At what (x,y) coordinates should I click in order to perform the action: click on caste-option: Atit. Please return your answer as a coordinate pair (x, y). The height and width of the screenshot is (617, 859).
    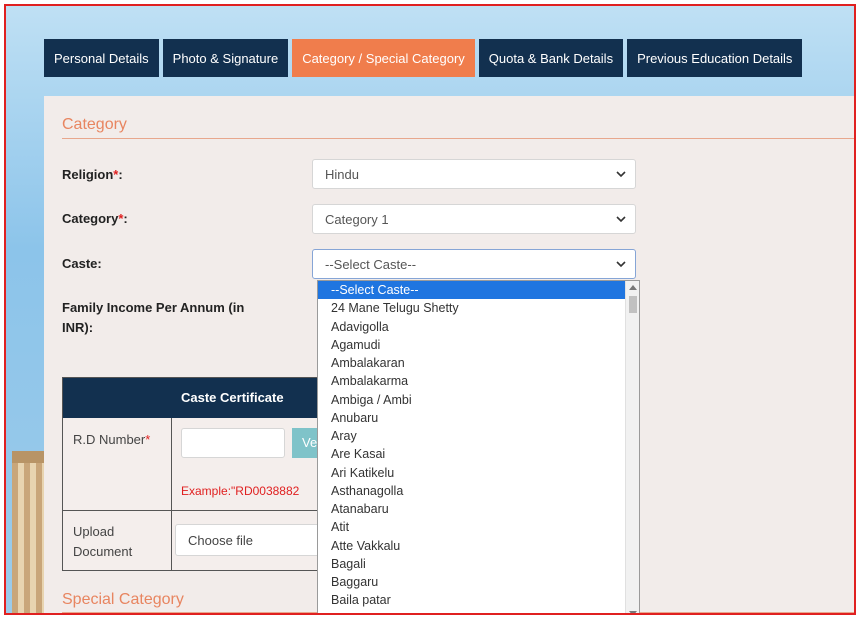
    Looking at the image, I should click on (478, 527).